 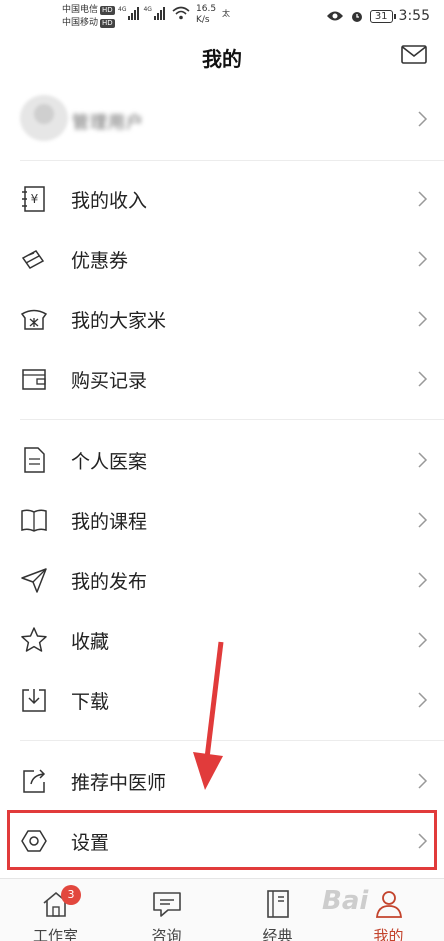 What do you see at coordinates (166, 934) in the screenshot?
I see `tab-label-consult: 咨询` at bounding box center [166, 934].